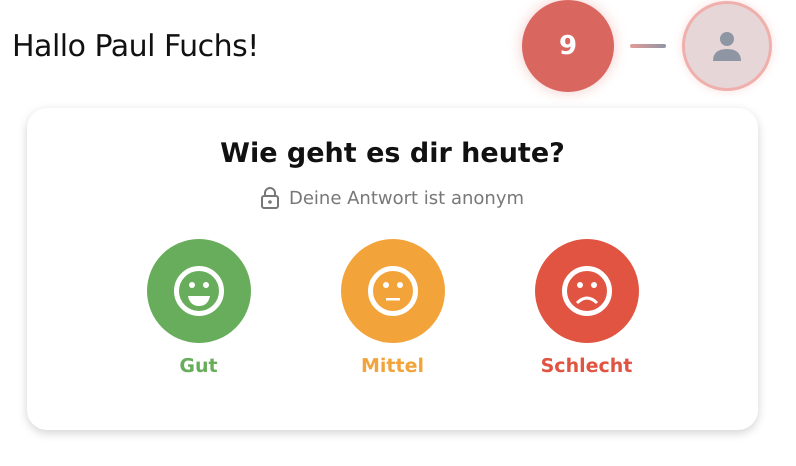 The image size is (796, 466). I want to click on card-title: Wie geht es dir heute?, so click(392, 153).